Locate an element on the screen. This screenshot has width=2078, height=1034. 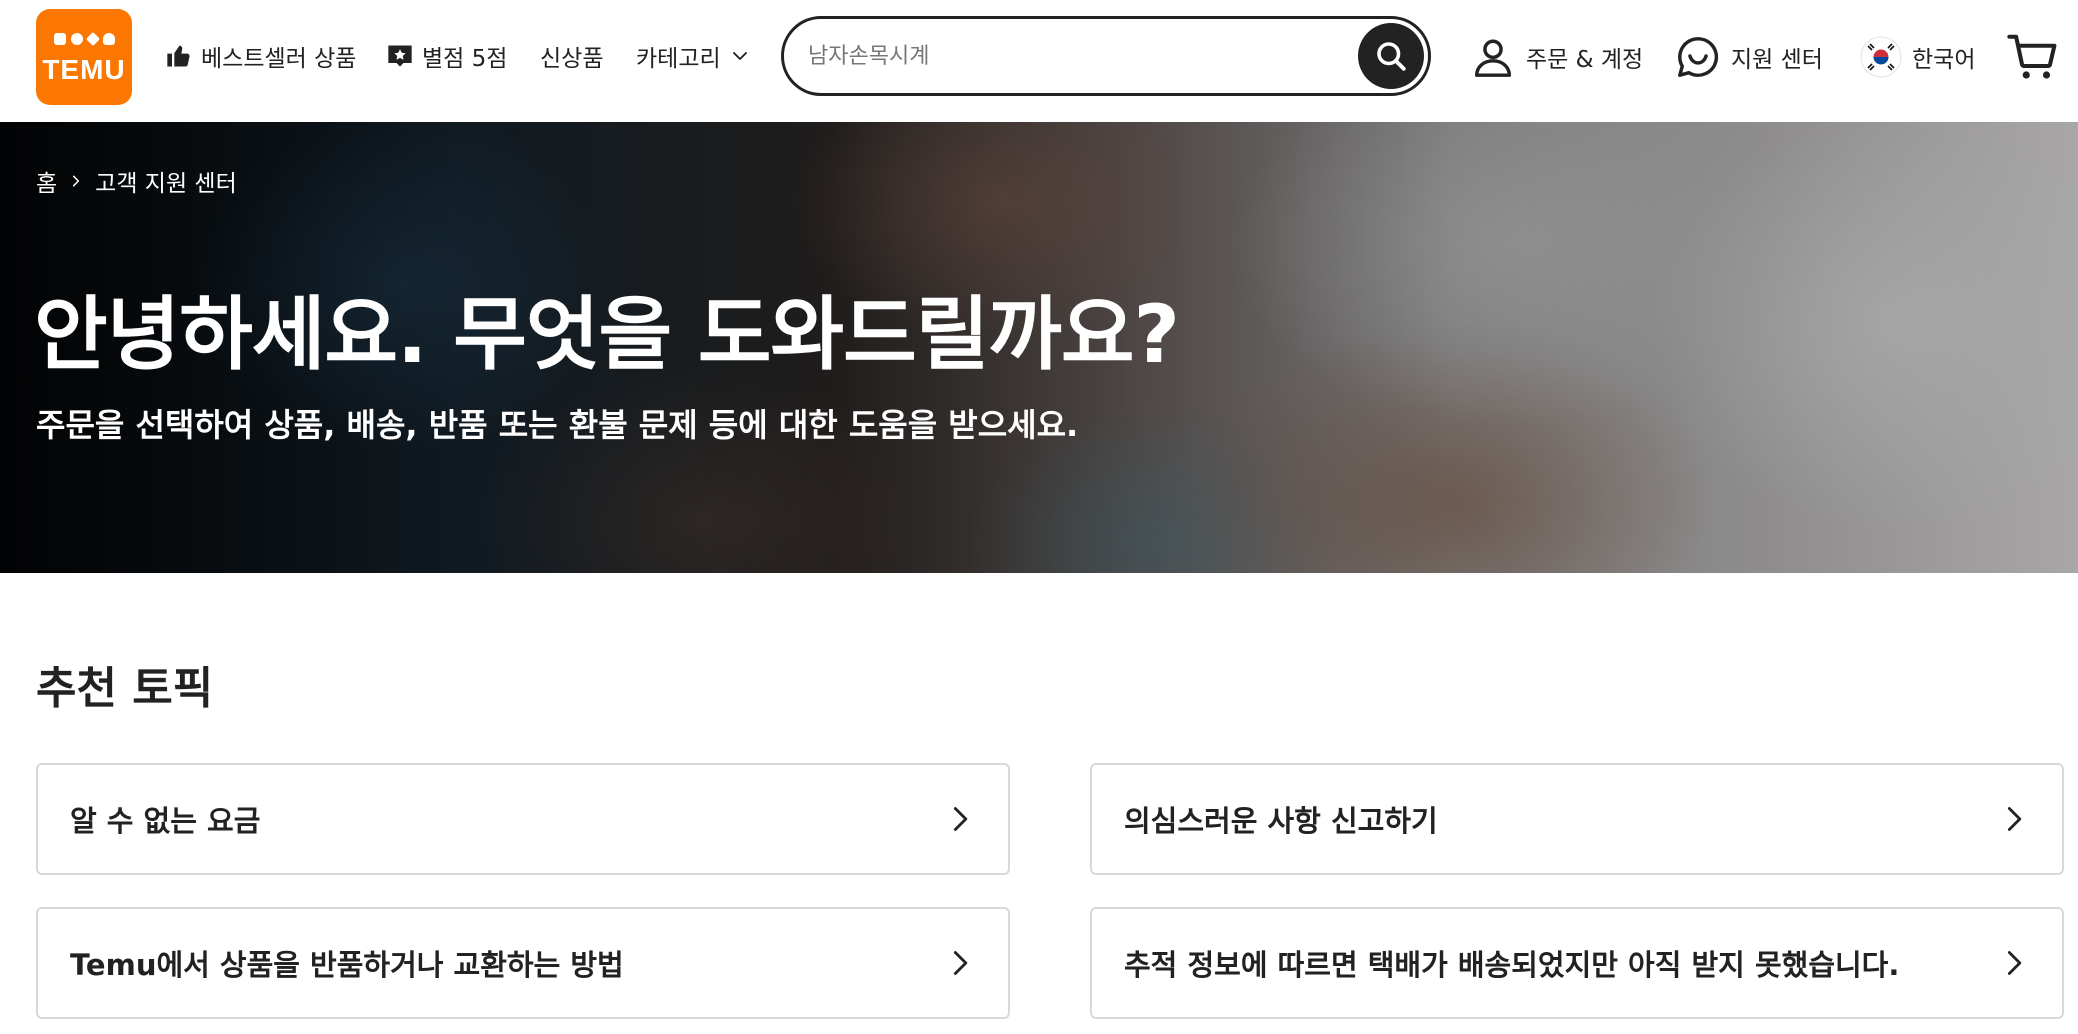
star-badge-icon is located at coordinates (400, 56).